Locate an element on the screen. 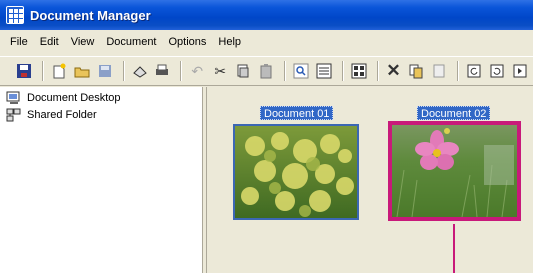 This screenshot has width=533, height=273. pink-cosmos-image is located at coordinates (454, 171).